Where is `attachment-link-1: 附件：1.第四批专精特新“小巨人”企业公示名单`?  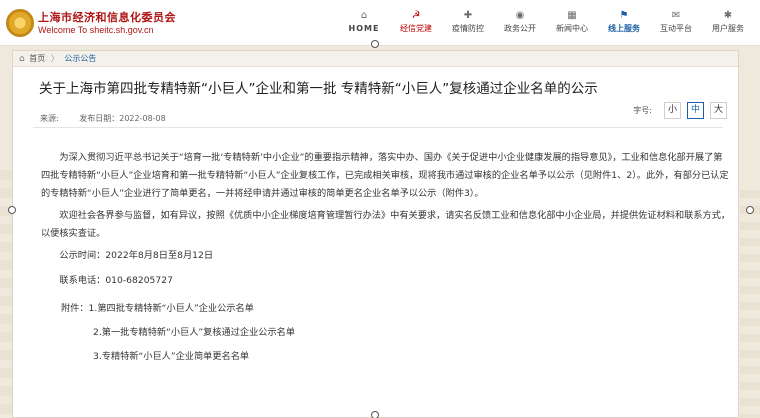 attachment-link-1: 附件：1.第四批专精特新“小巨人”企业公示名单 is located at coordinates (386, 309).